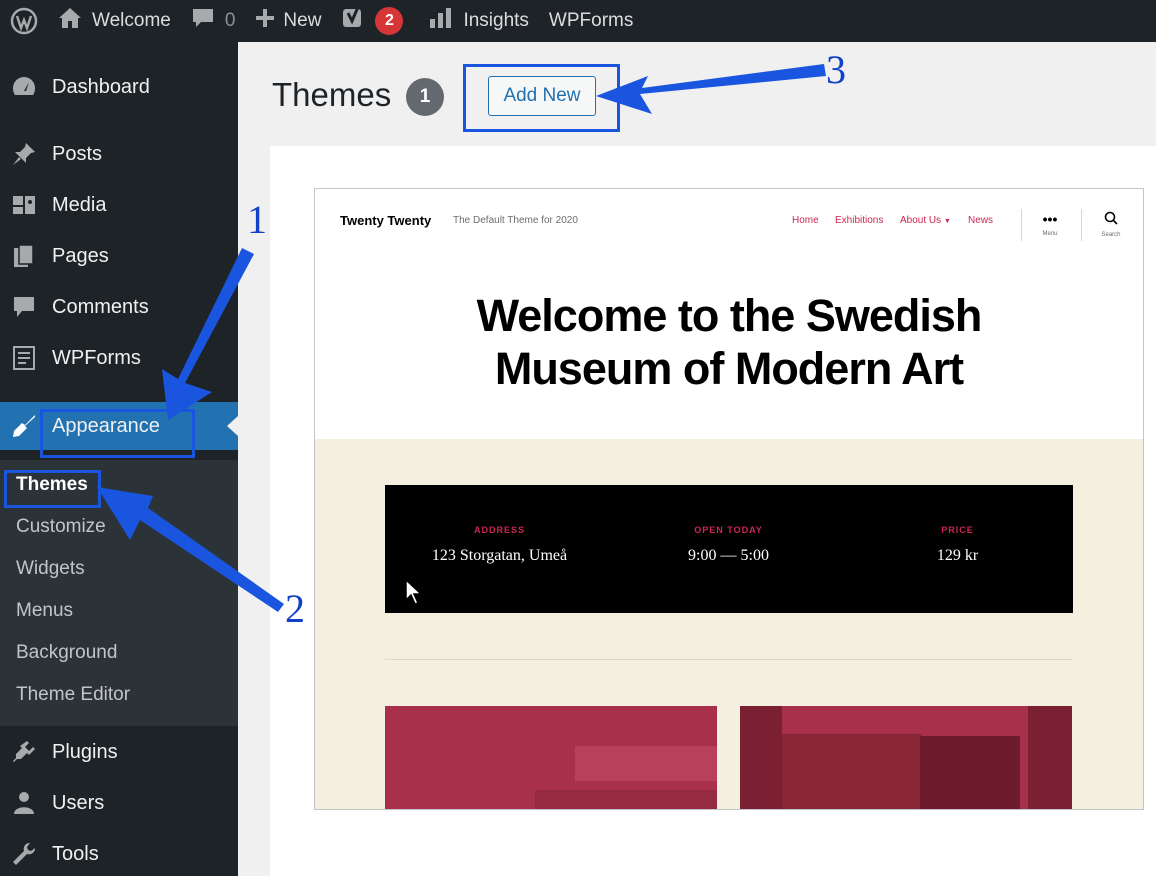 This screenshot has height=876, width=1156. Describe the element at coordinates (73, 695) in the screenshot. I see `submenu-item-theme-editor: Theme Editor` at that location.